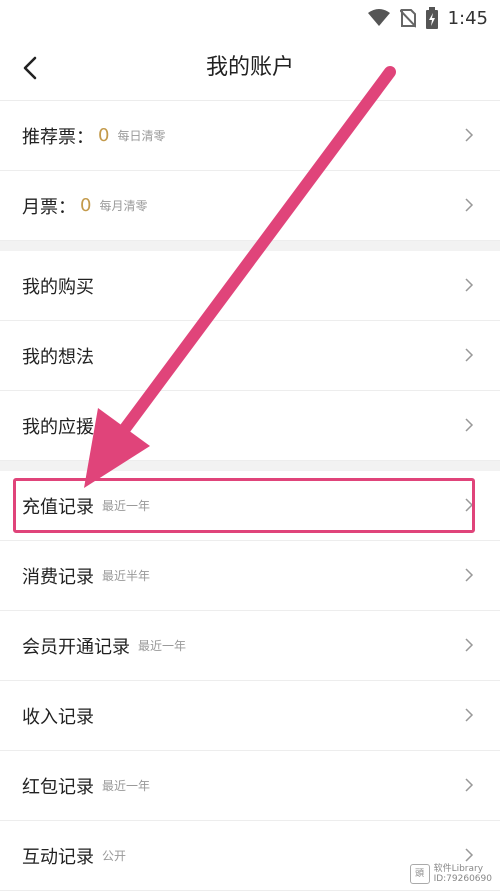 The width and height of the screenshot is (500, 891). What do you see at coordinates (462, 879) in the screenshot?
I see `watermark-line2: ID:79260690` at bounding box center [462, 879].